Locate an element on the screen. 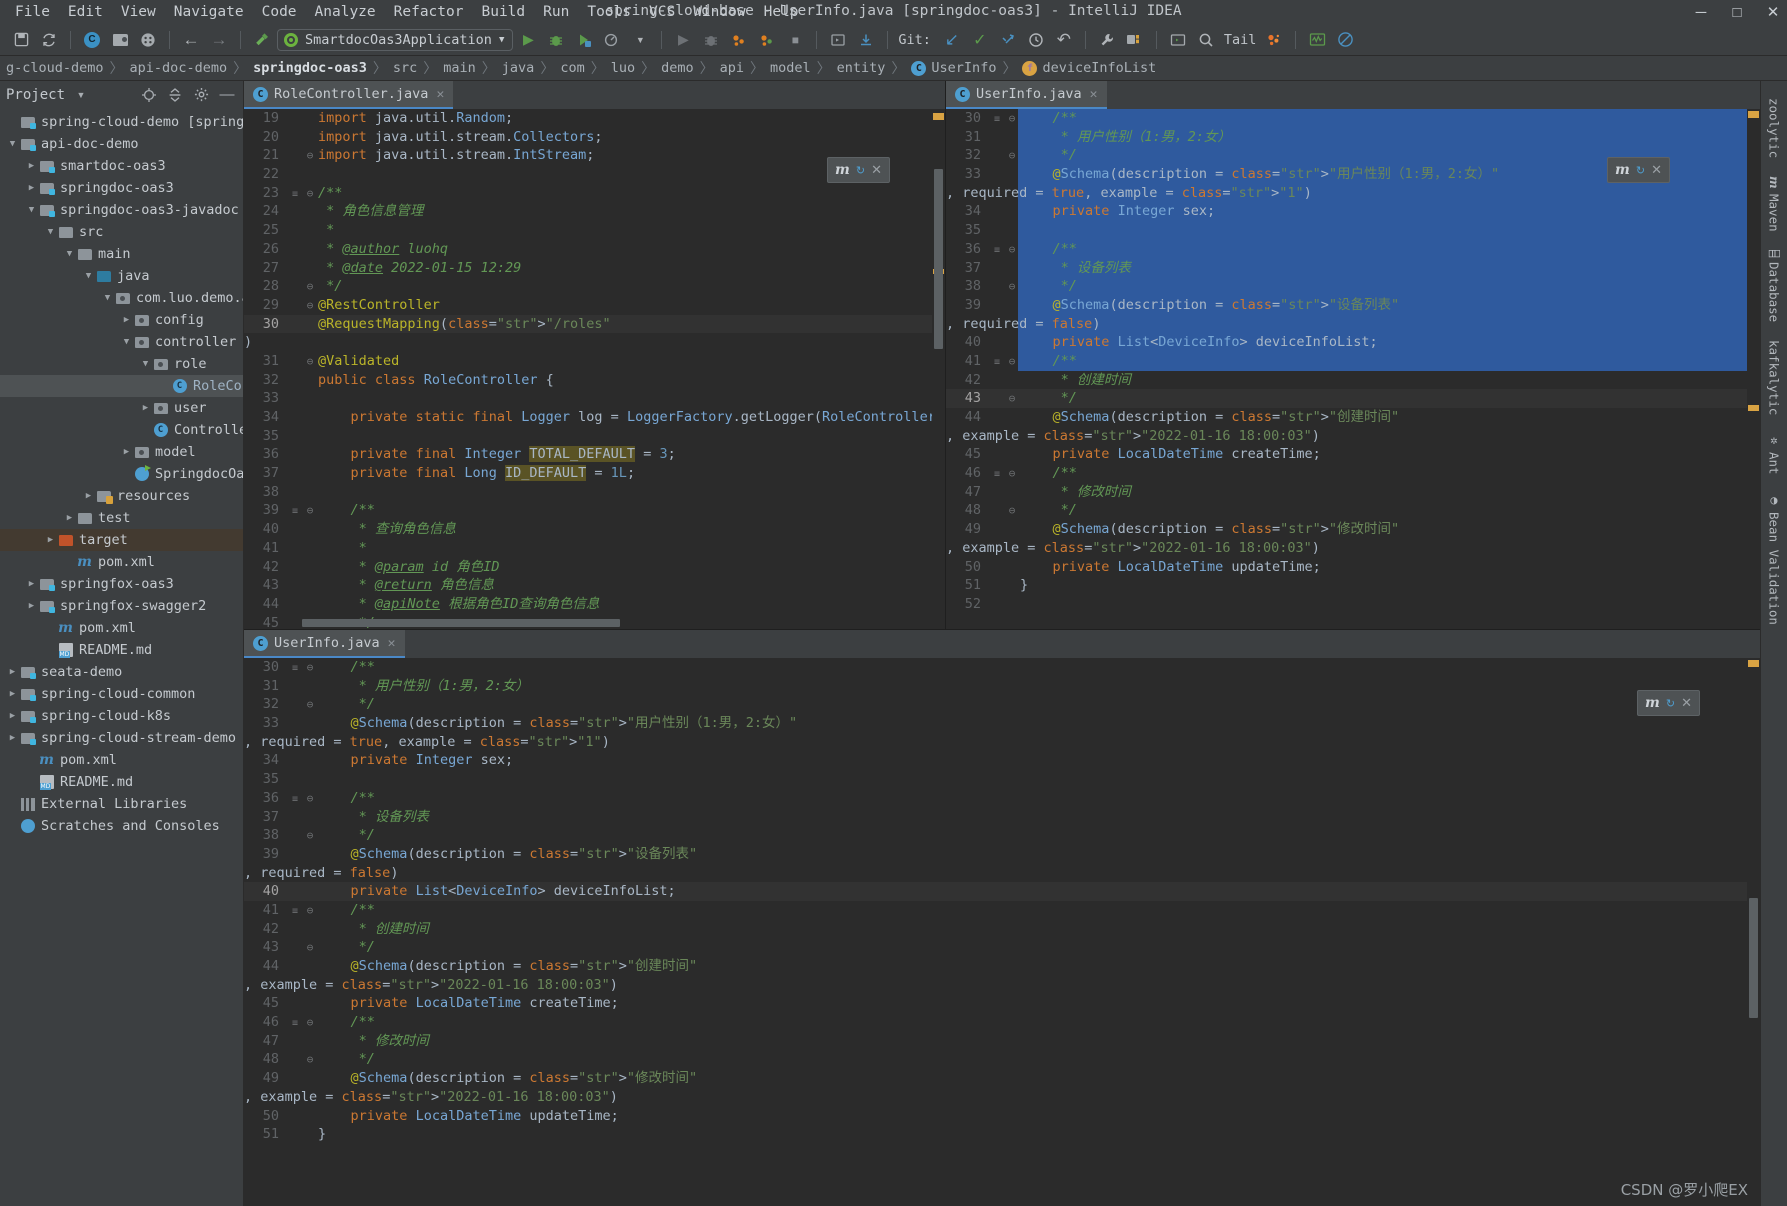  debug-icon is located at coordinates (556, 40).